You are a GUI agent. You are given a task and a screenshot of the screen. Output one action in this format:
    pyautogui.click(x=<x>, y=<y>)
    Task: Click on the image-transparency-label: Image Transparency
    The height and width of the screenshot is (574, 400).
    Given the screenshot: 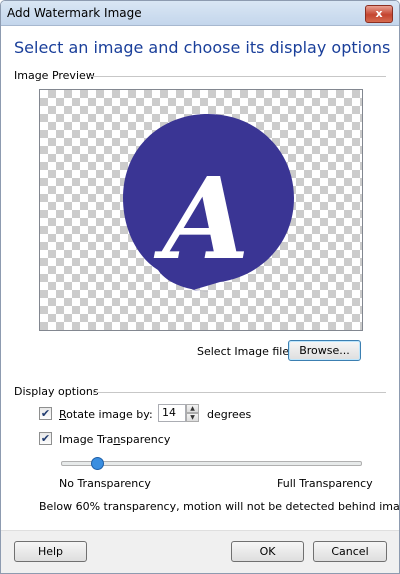 What is the action you would take?
    pyautogui.click(x=114, y=439)
    